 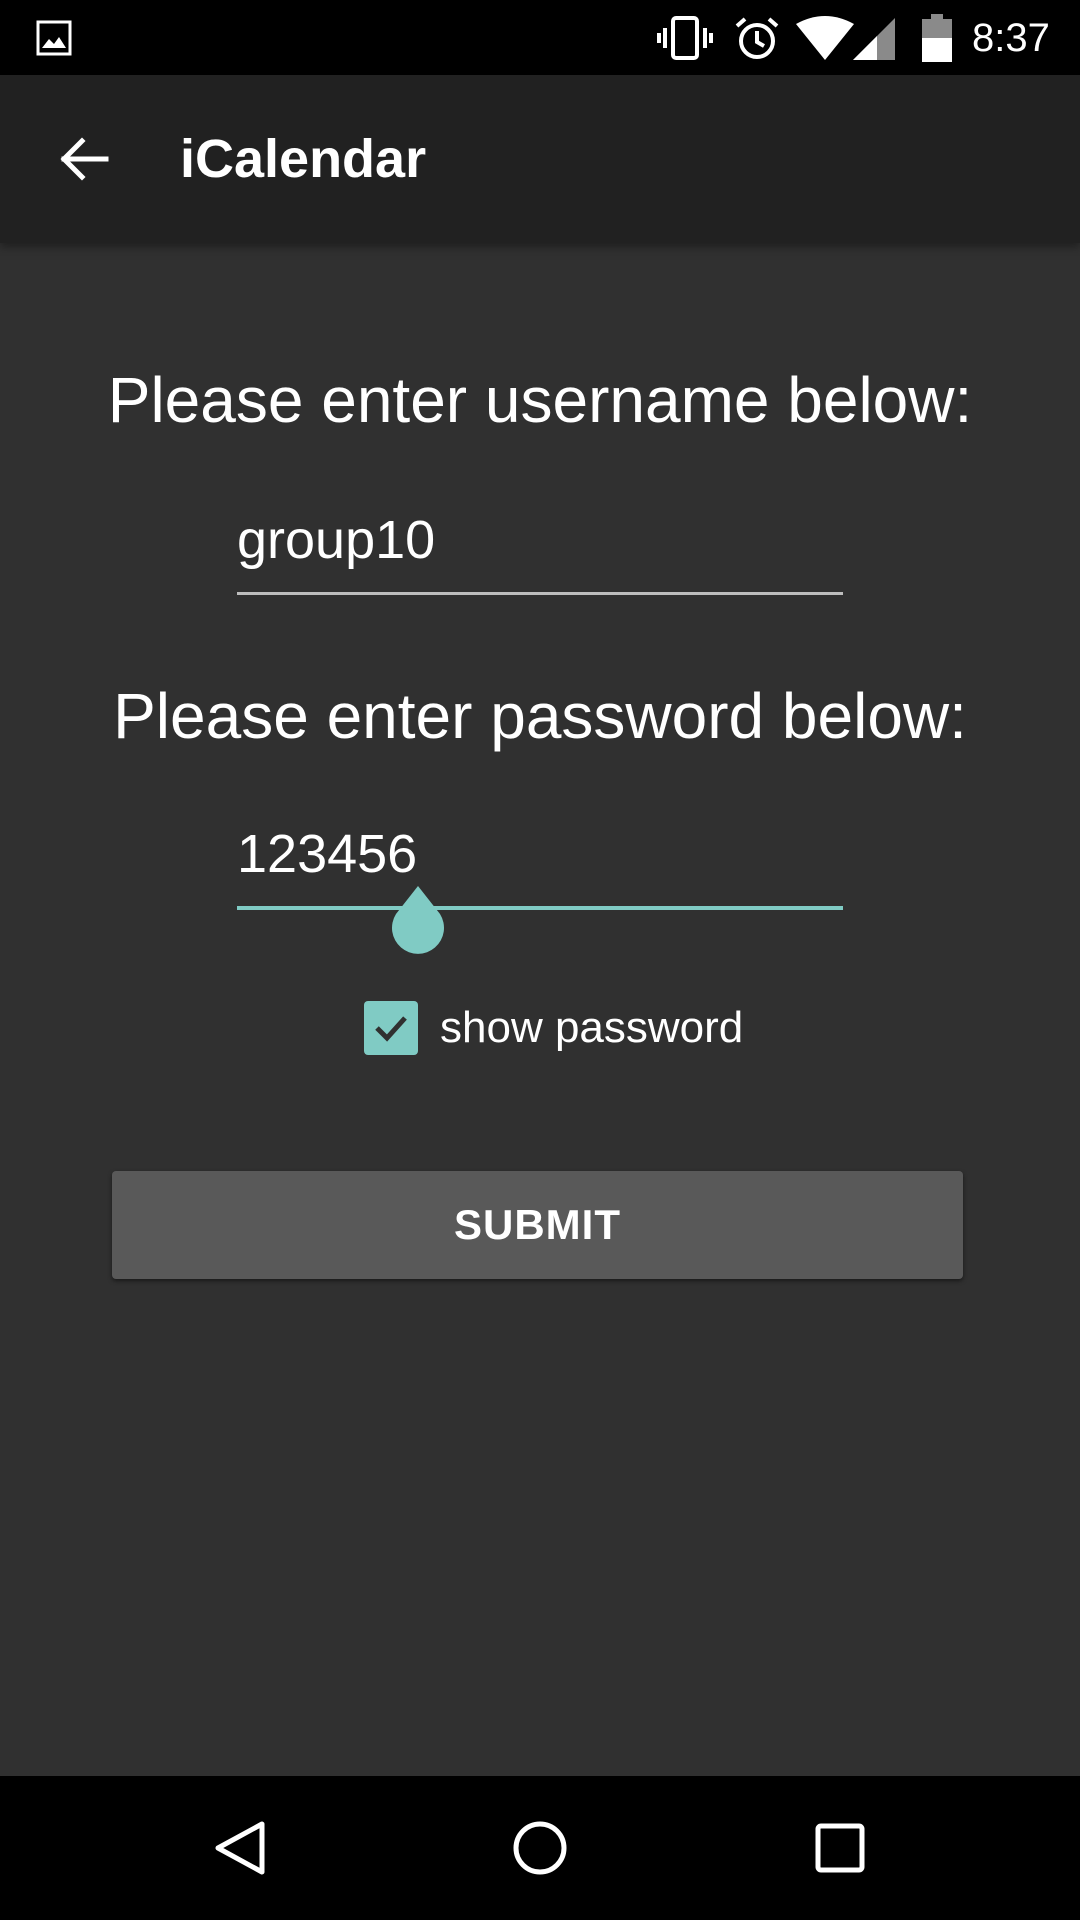 What do you see at coordinates (540, 716) in the screenshot?
I see `password-label: Please enter password below:` at bounding box center [540, 716].